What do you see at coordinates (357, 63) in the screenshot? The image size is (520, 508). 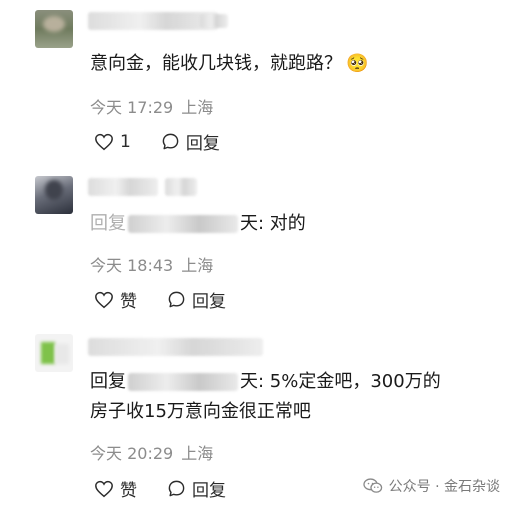 I see `pleading-face-emoji: 🥺` at bounding box center [357, 63].